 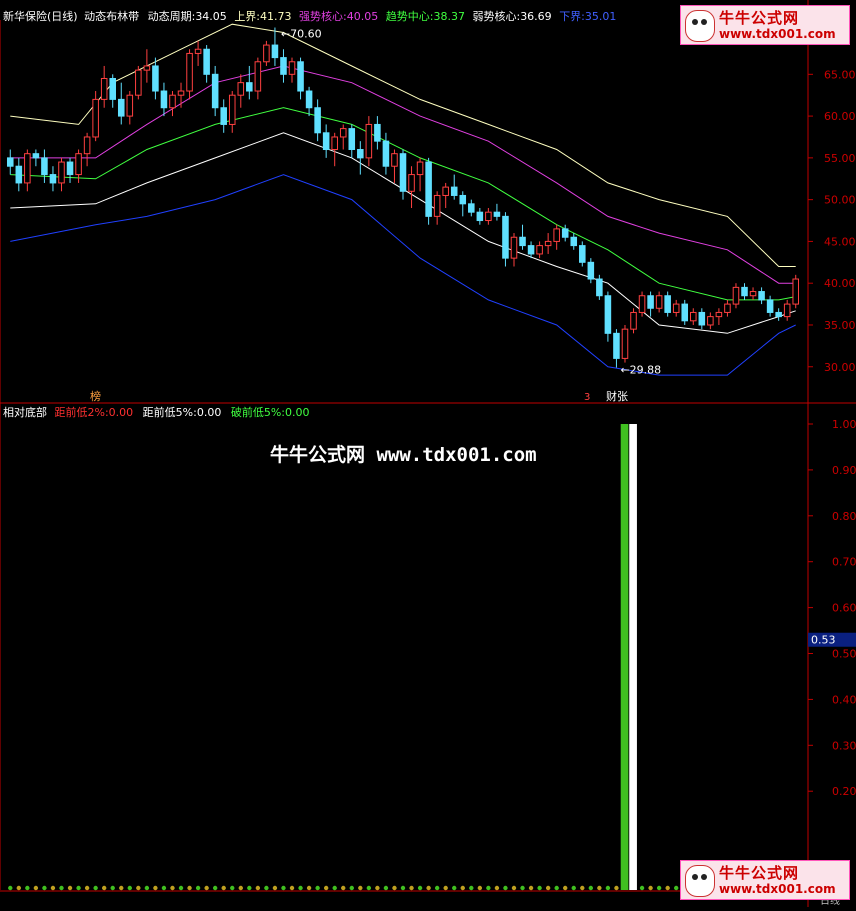 What do you see at coordinates (640, 370) in the screenshot?
I see `low-annotation: ←29.88` at bounding box center [640, 370].